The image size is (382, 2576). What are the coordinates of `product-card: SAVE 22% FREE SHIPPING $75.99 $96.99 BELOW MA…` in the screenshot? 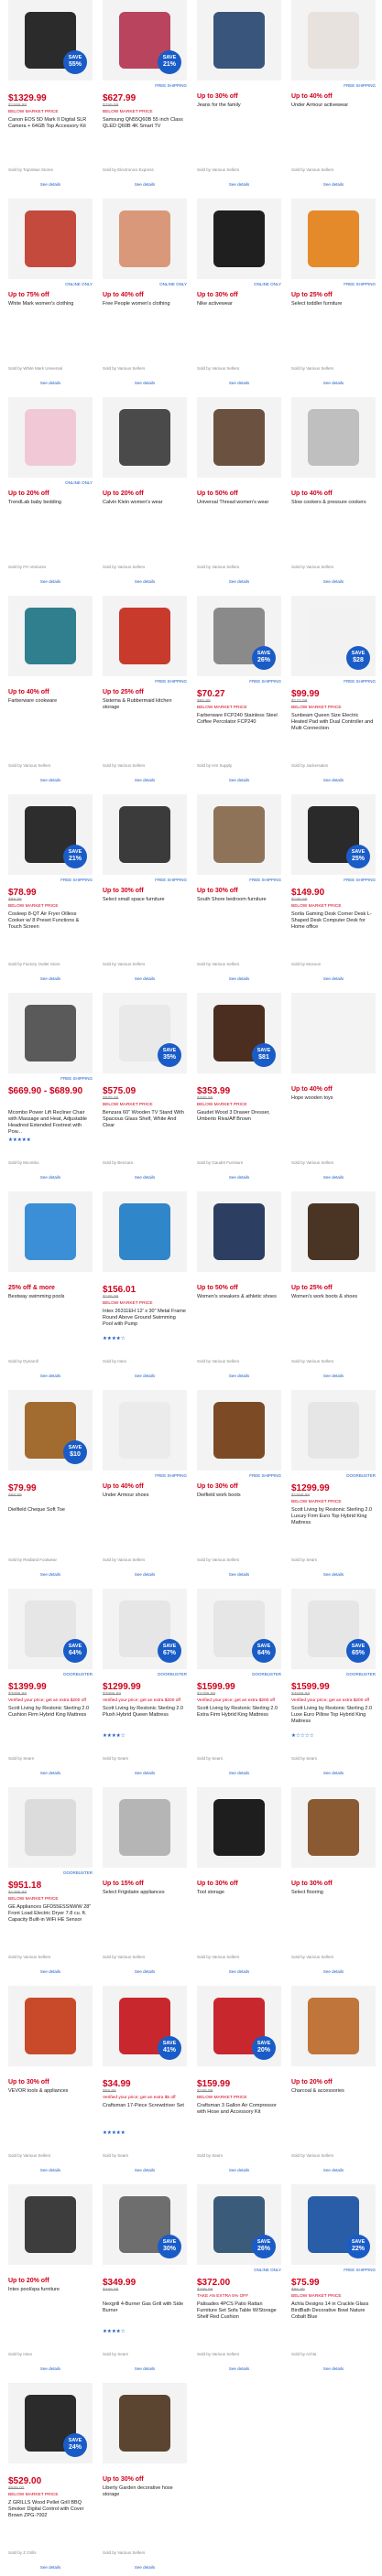 It's located at (333, 2280).